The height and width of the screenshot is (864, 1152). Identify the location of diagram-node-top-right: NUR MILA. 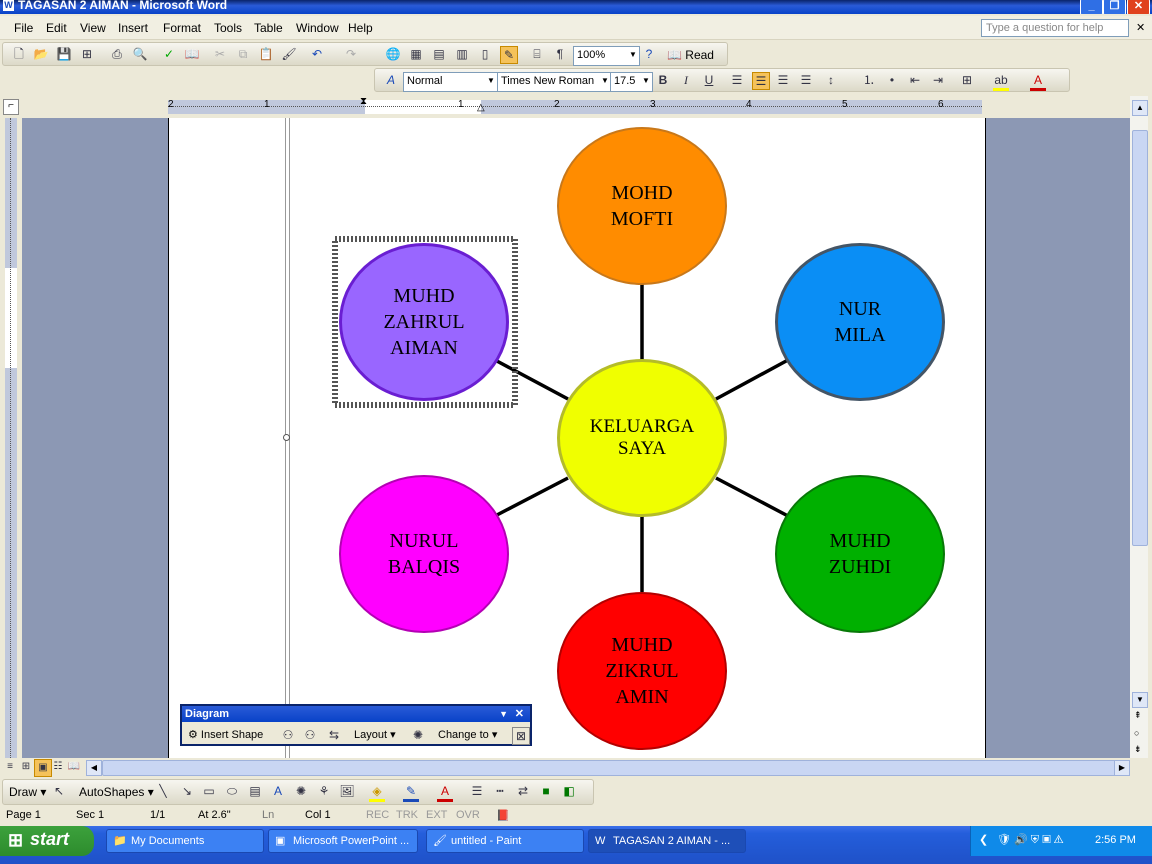
(860, 322).